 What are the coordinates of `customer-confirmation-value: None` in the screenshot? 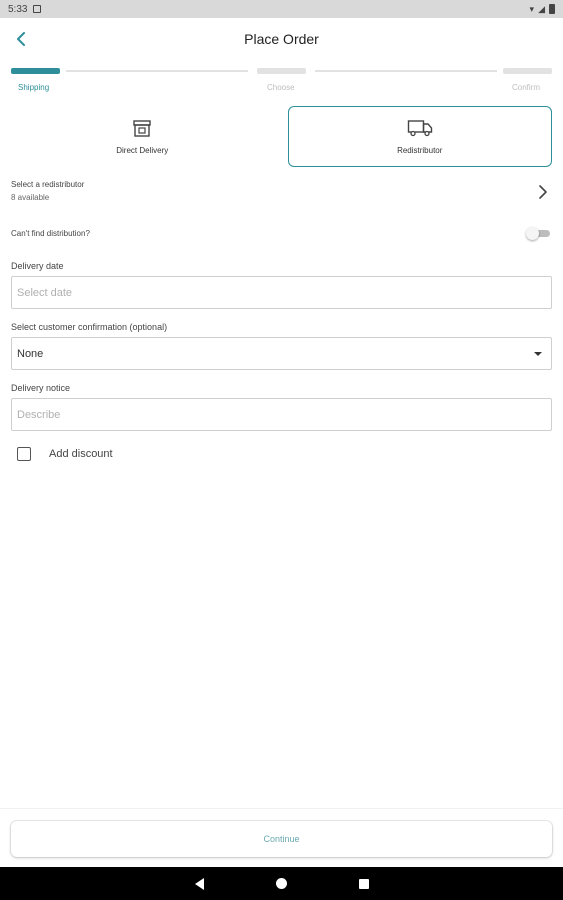 It's located at (30, 353).